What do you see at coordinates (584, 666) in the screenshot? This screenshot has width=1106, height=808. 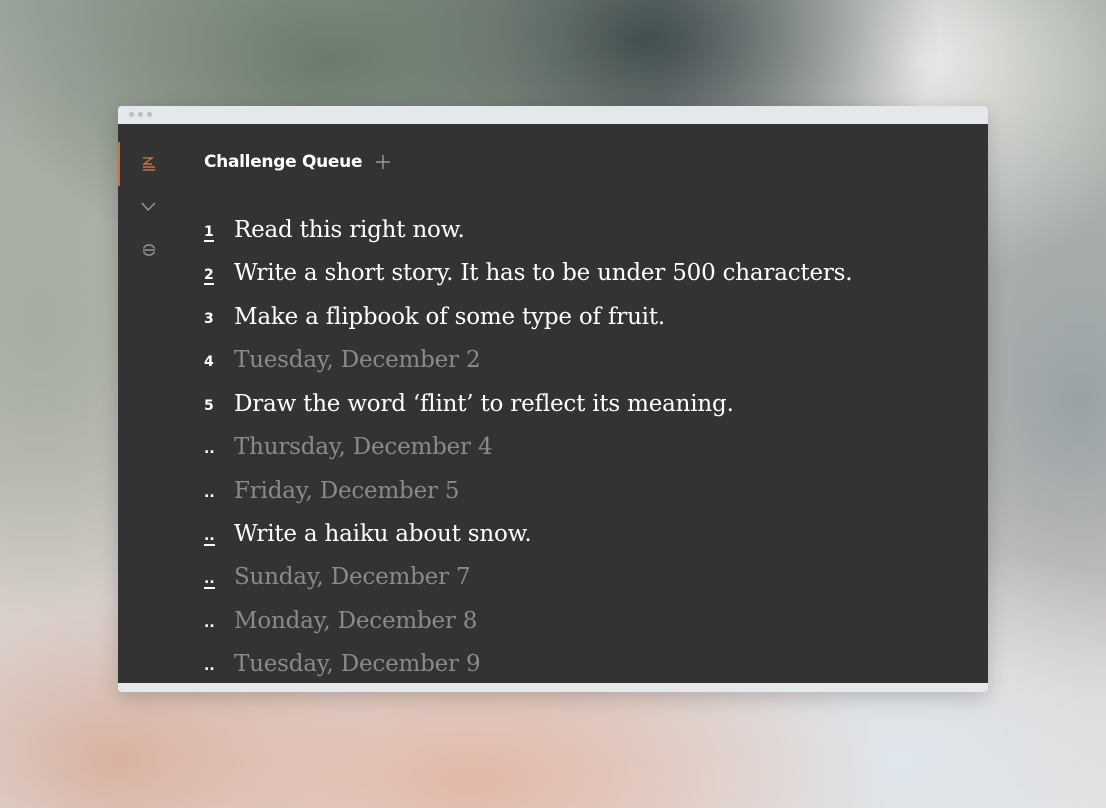 I see `queue-item-11: .. Tuesday, December 9` at bounding box center [584, 666].